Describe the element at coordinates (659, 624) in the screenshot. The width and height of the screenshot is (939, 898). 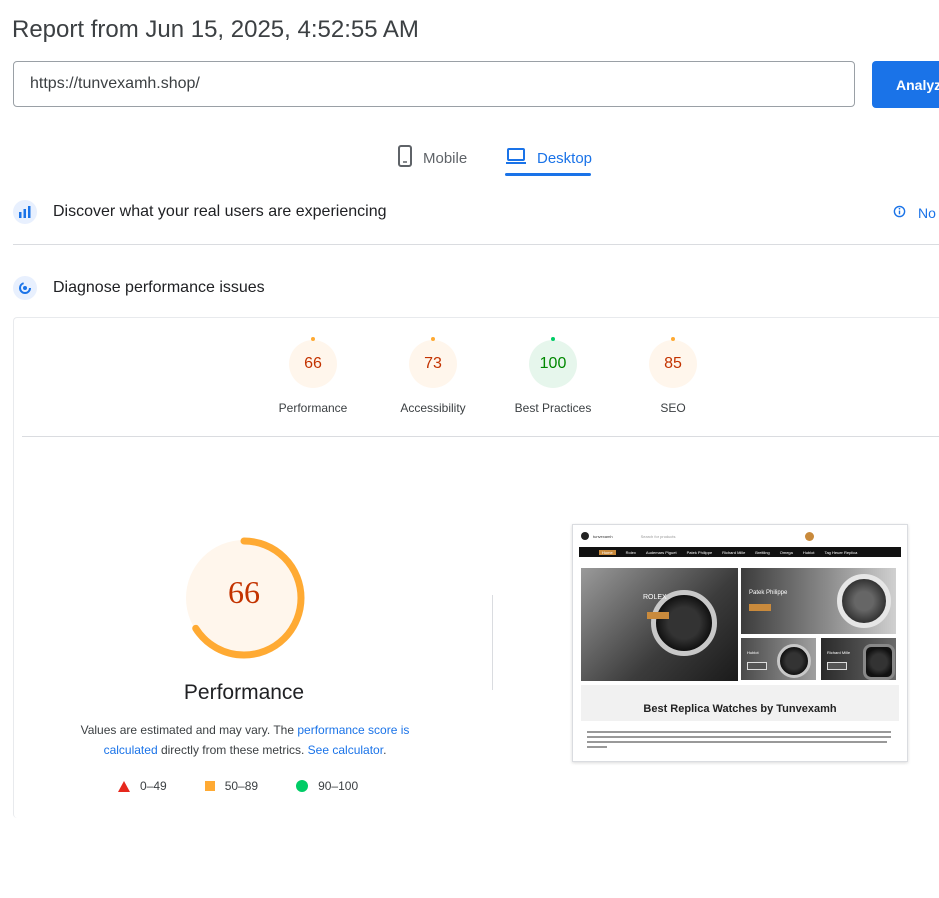
I see `hero-banner: ROLEX` at that location.